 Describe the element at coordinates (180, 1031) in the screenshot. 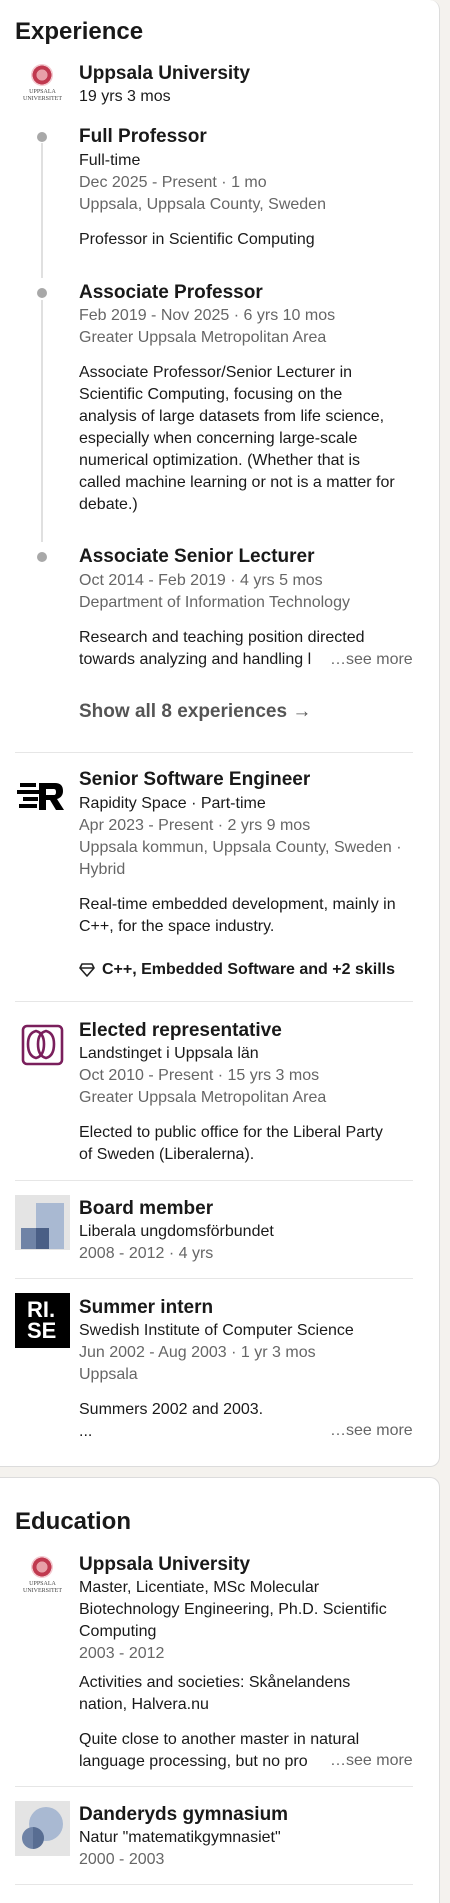

I see `role-title: Elected representative` at that location.